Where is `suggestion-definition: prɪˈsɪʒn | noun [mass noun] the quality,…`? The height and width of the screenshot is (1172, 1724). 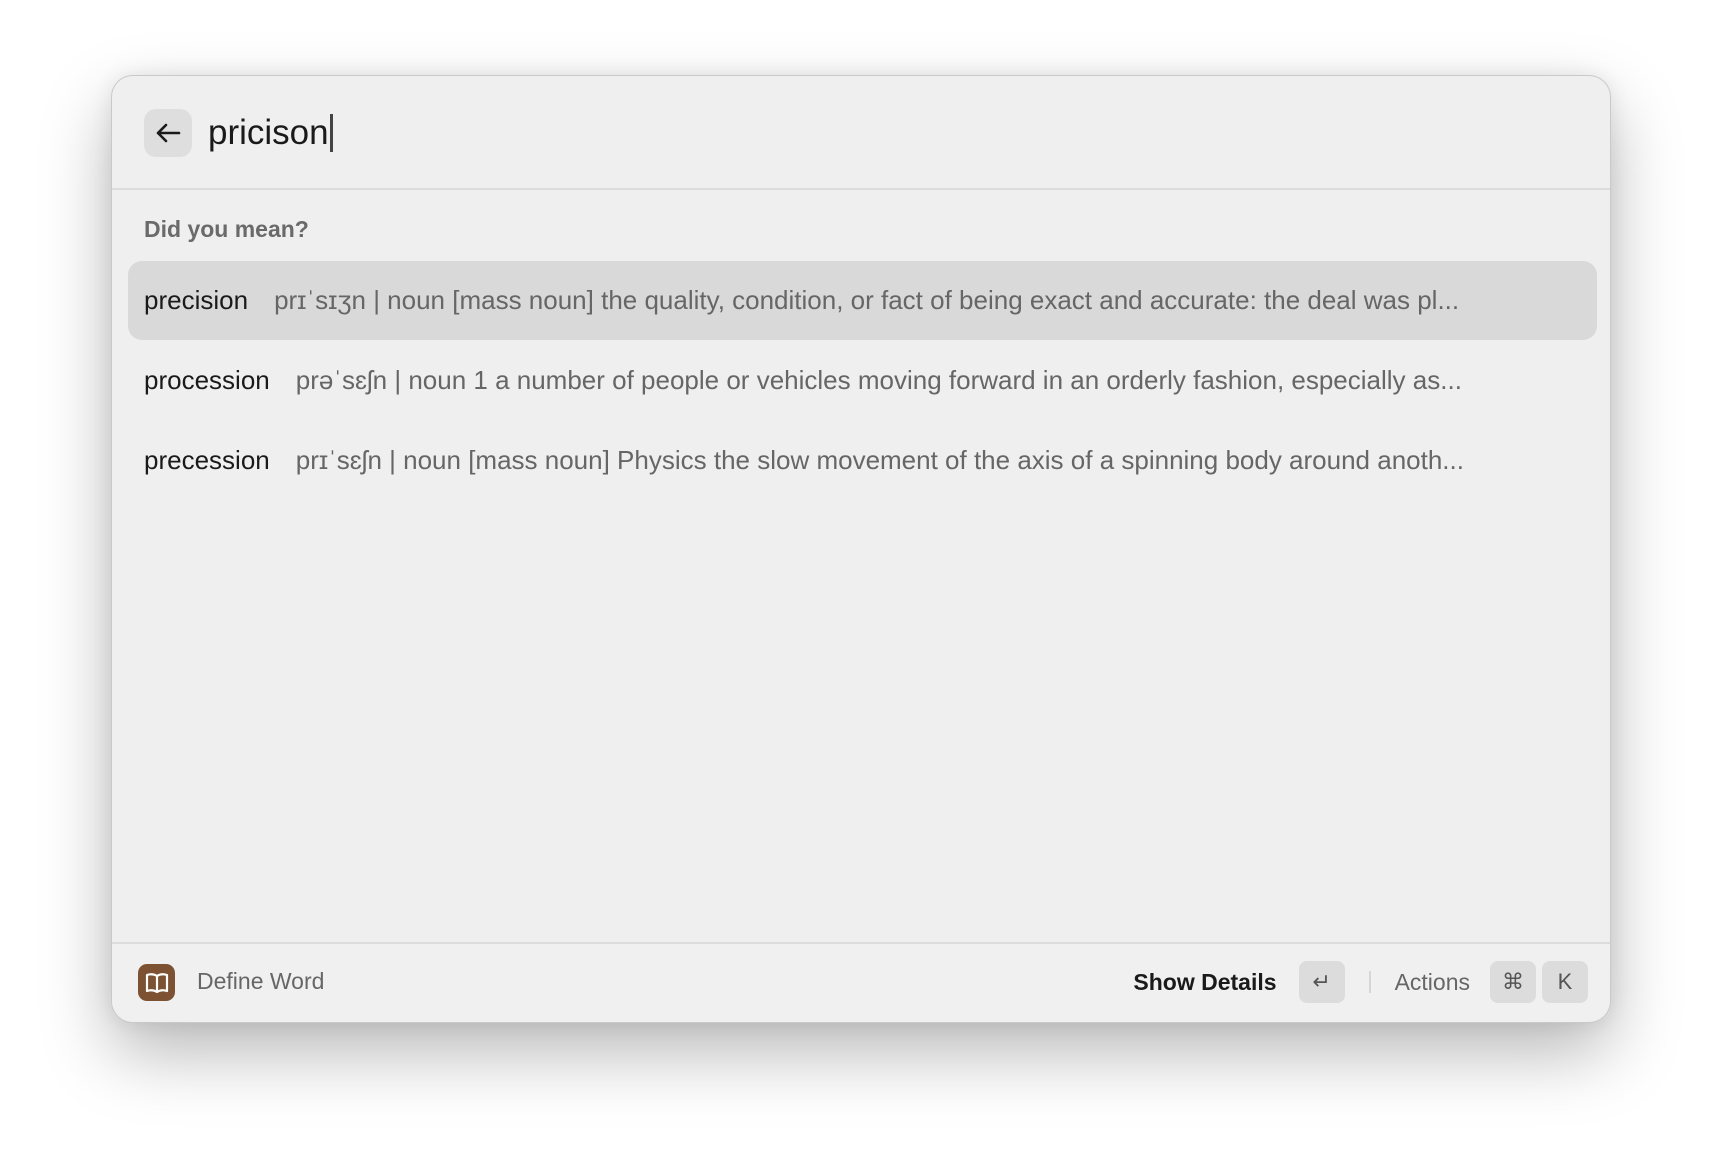 suggestion-definition: prɪˈsɪʒn | noun [mass noun] the quality,… is located at coordinates (867, 300).